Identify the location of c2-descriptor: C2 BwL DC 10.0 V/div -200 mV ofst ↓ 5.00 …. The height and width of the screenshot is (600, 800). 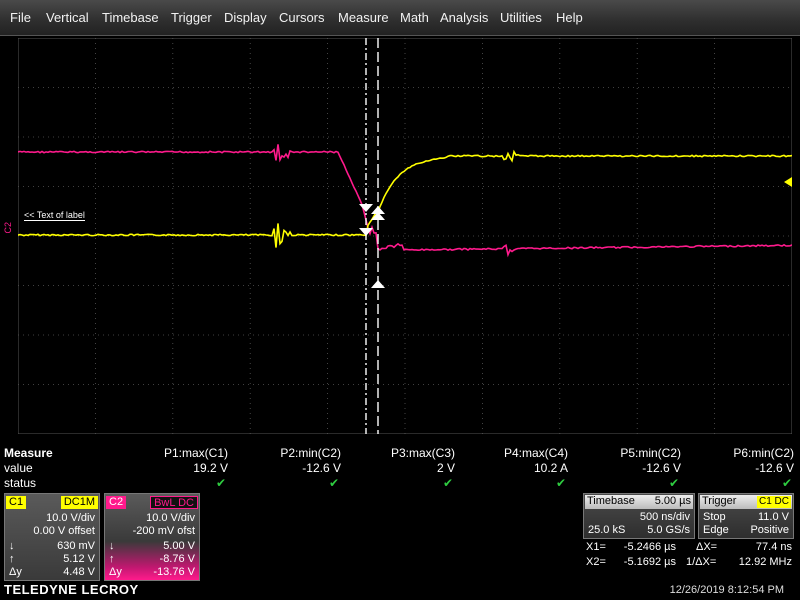
(152, 537).